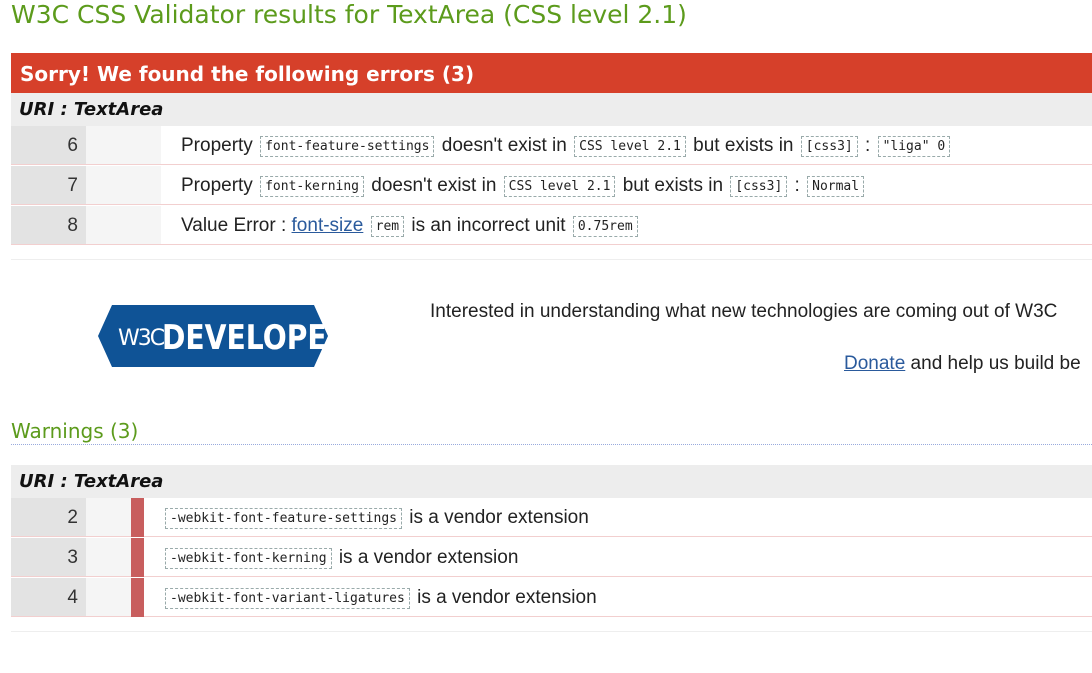  What do you see at coordinates (551, 481) in the screenshot?
I see `warnings-uri-label: URI : TextArea` at bounding box center [551, 481].